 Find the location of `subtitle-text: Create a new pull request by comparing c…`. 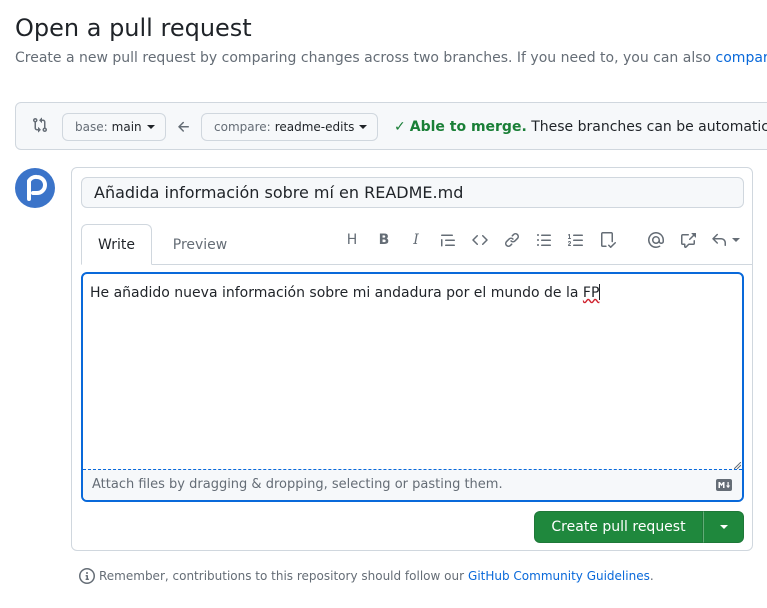

subtitle-text: Create a new pull request by comparing c… is located at coordinates (363, 58).